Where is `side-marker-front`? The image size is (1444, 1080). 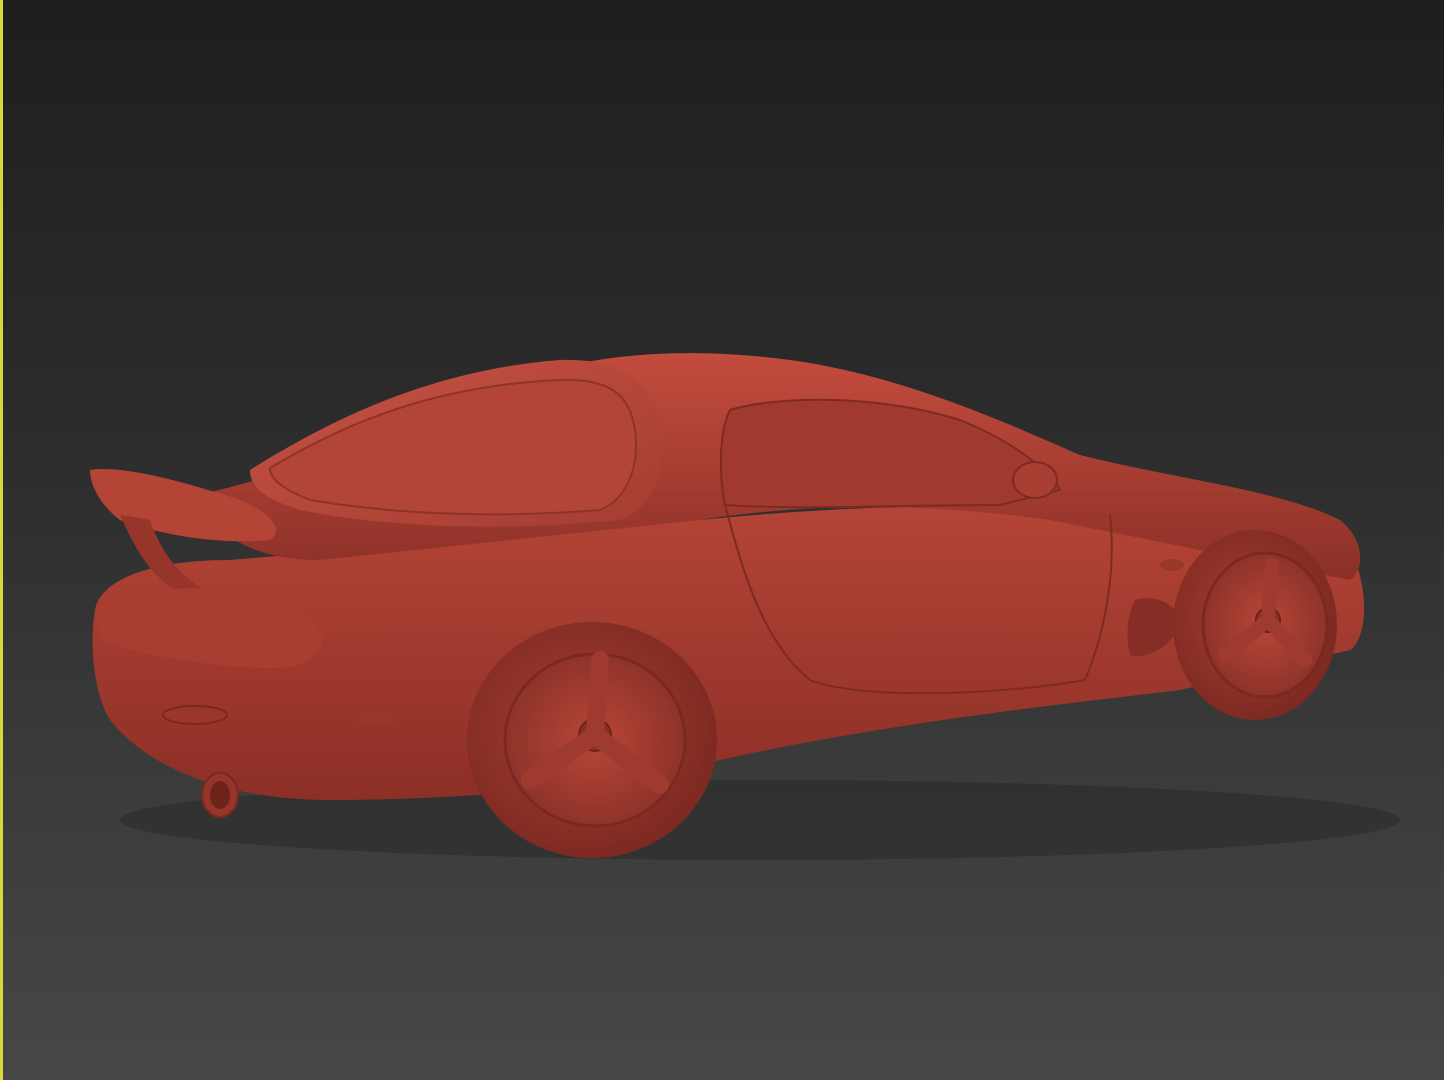 side-marker-front is located at coordinates (1172, 565).